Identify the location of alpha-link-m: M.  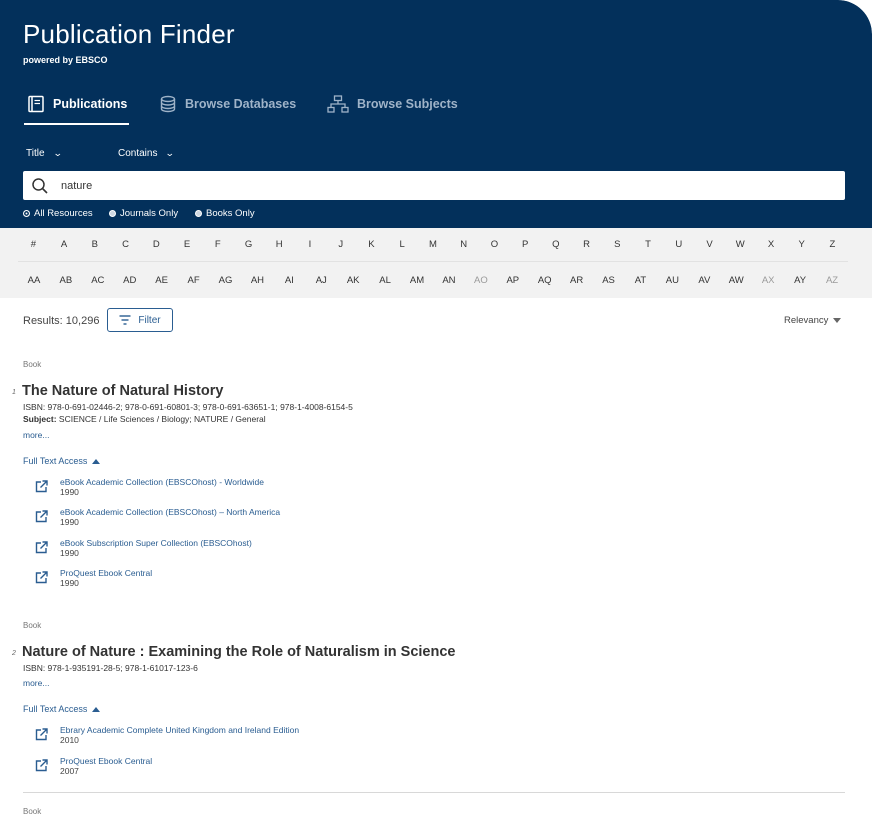
(433, 244).